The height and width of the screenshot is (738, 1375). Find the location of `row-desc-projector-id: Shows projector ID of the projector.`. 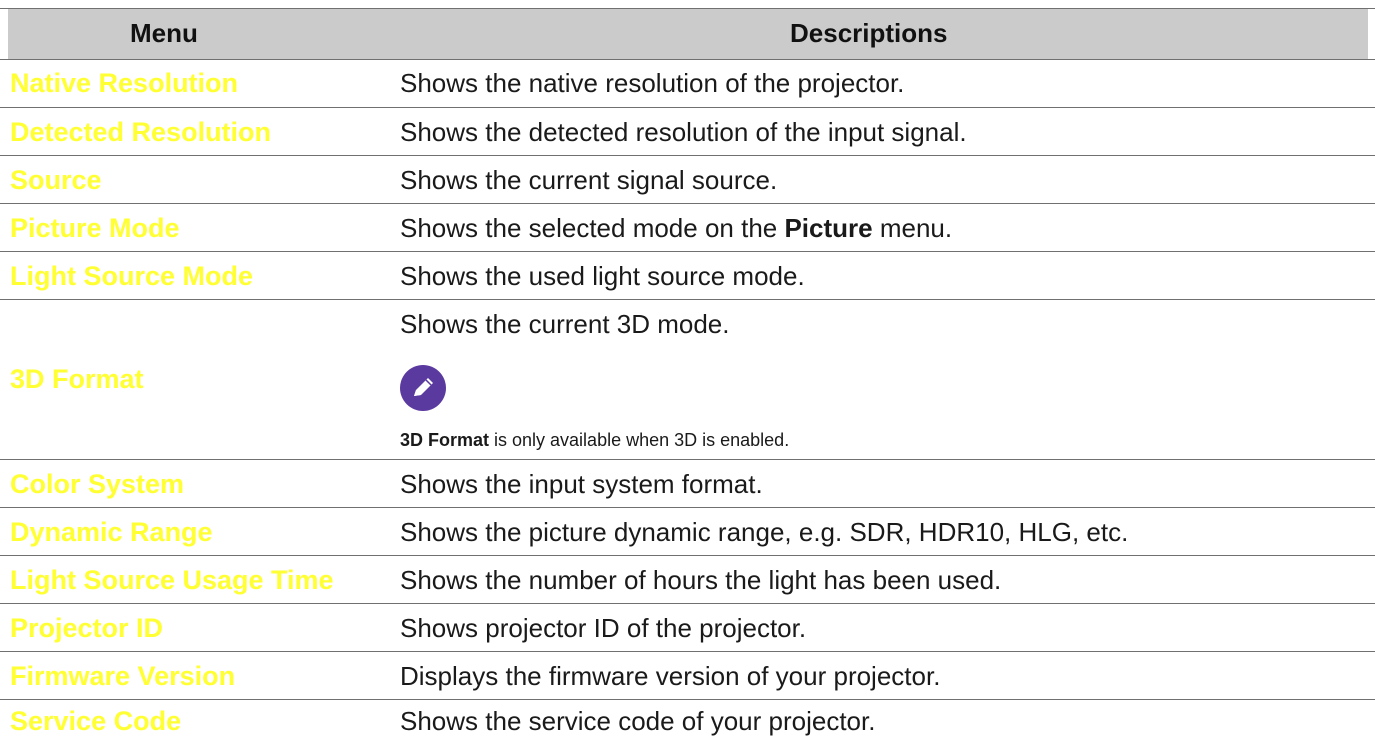

row-desc-projector-id: Shows projector ID of the projector. is located at coordinates (603, 628).